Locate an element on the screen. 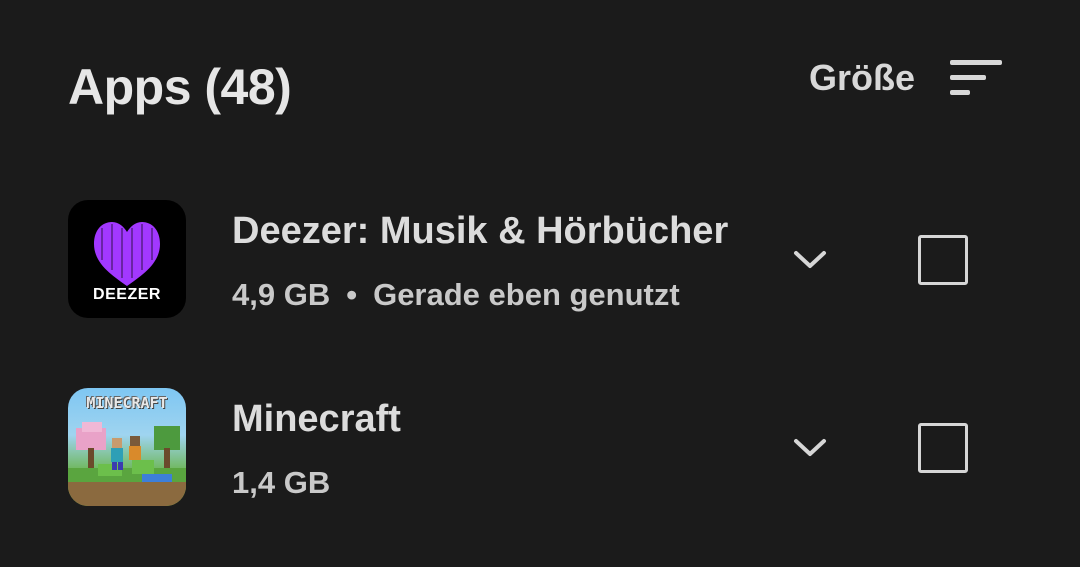  app-meta: 4,9 GB • Gerade eben genutzt is located at coordinates (456, 295).